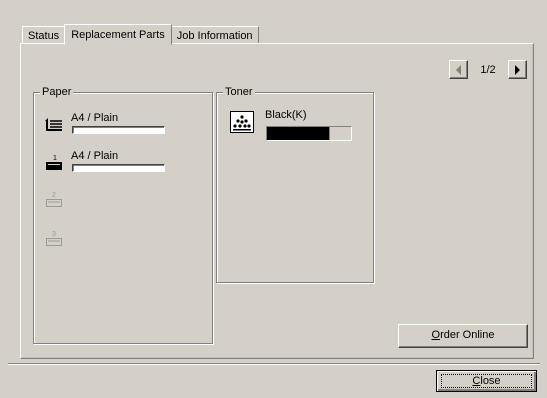  I want to click on tray-1-icon: 1, so click(54, 162).